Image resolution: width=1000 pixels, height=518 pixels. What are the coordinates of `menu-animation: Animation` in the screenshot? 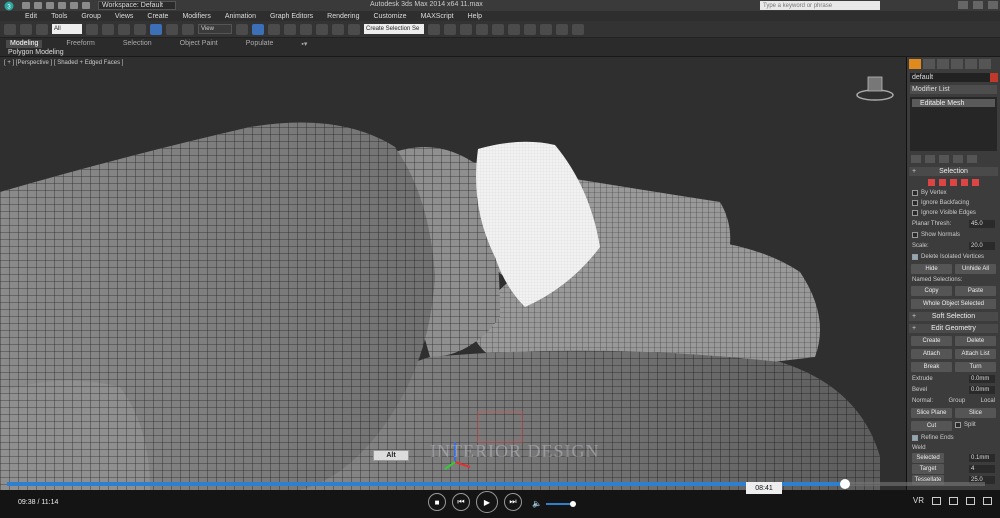 It's located at (240, 16).